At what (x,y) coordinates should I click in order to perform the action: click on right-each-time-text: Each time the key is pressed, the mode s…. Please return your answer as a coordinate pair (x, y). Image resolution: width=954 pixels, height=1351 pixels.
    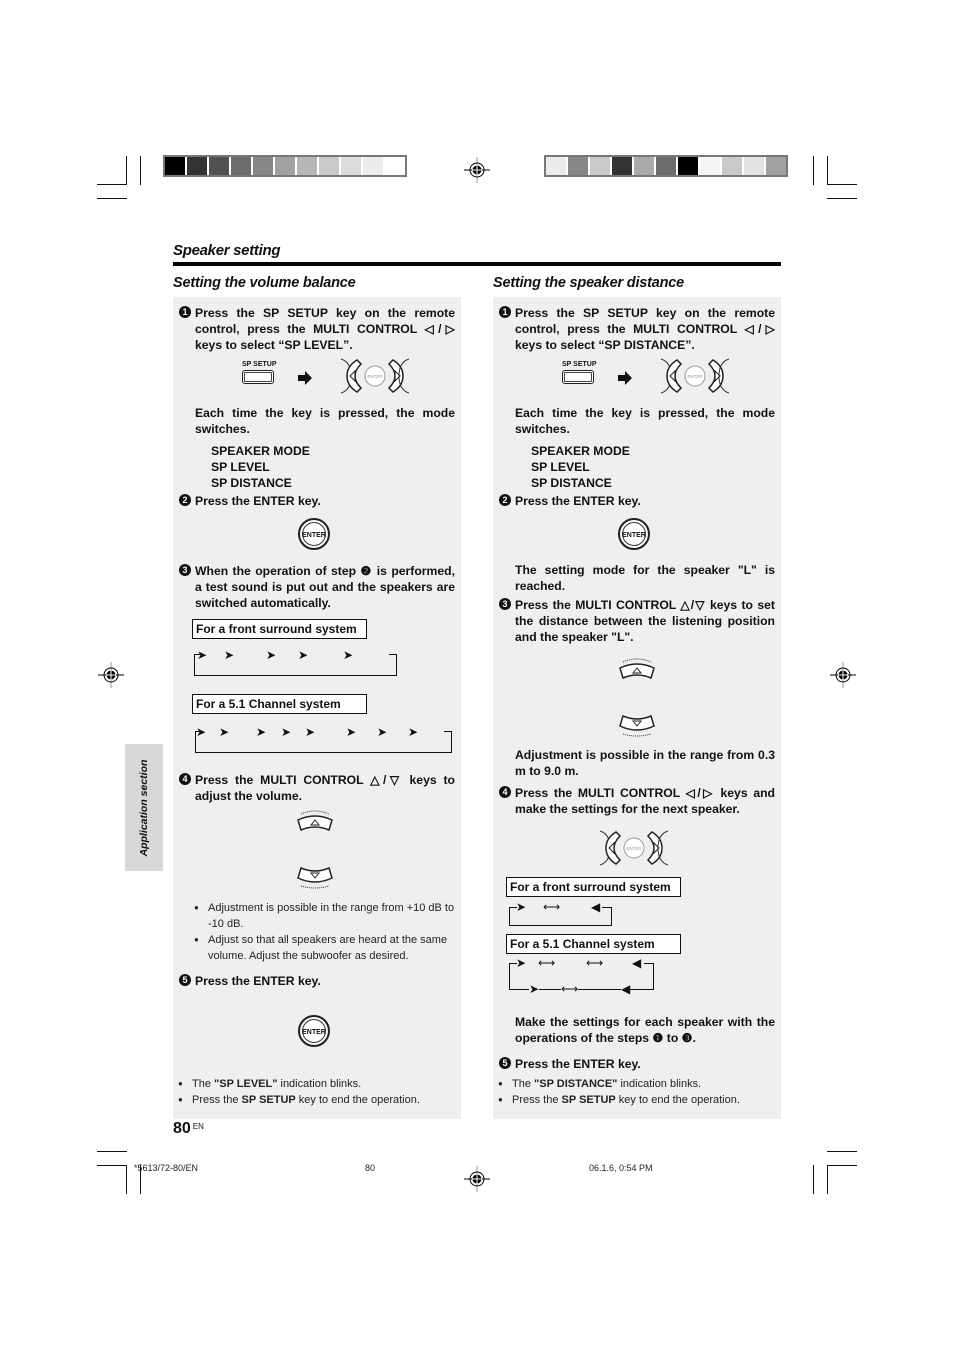
    Looking at the image, I should click on (645, 421).